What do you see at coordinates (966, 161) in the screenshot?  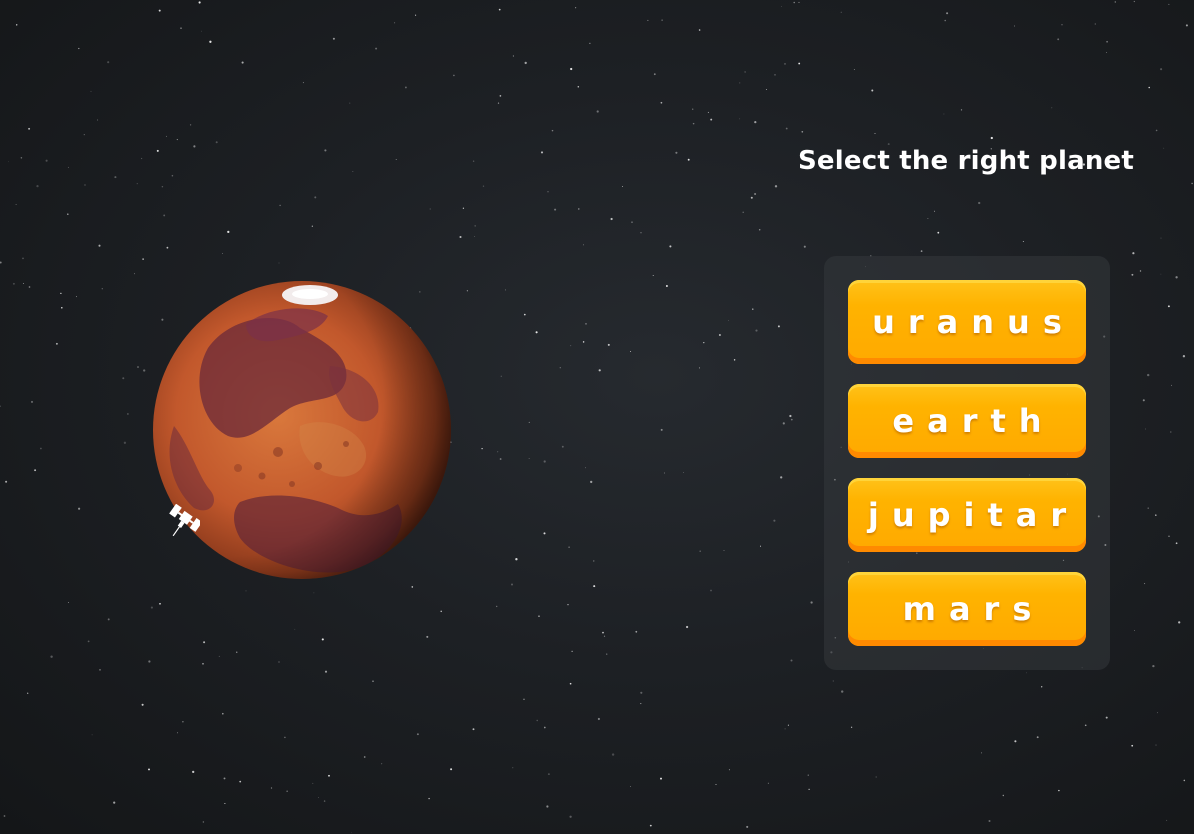 I see `question-prompt: Select the right planet` at bounding box center [966, 161].